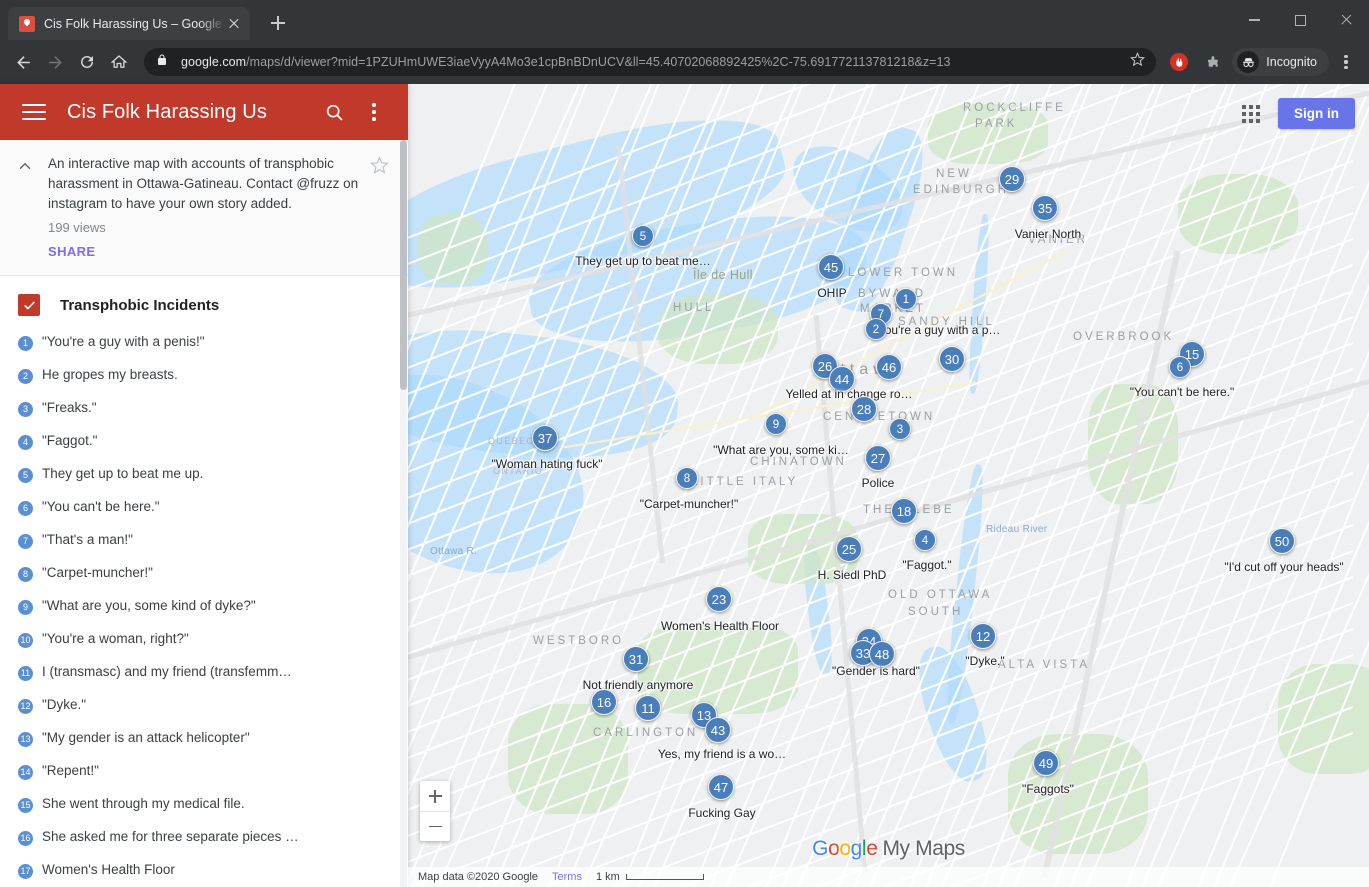 The image size is (1369, 887). Describe the element at coordinates (108, 869) in the screenshot. I see `place-label: Women's Health Floor` at that location.